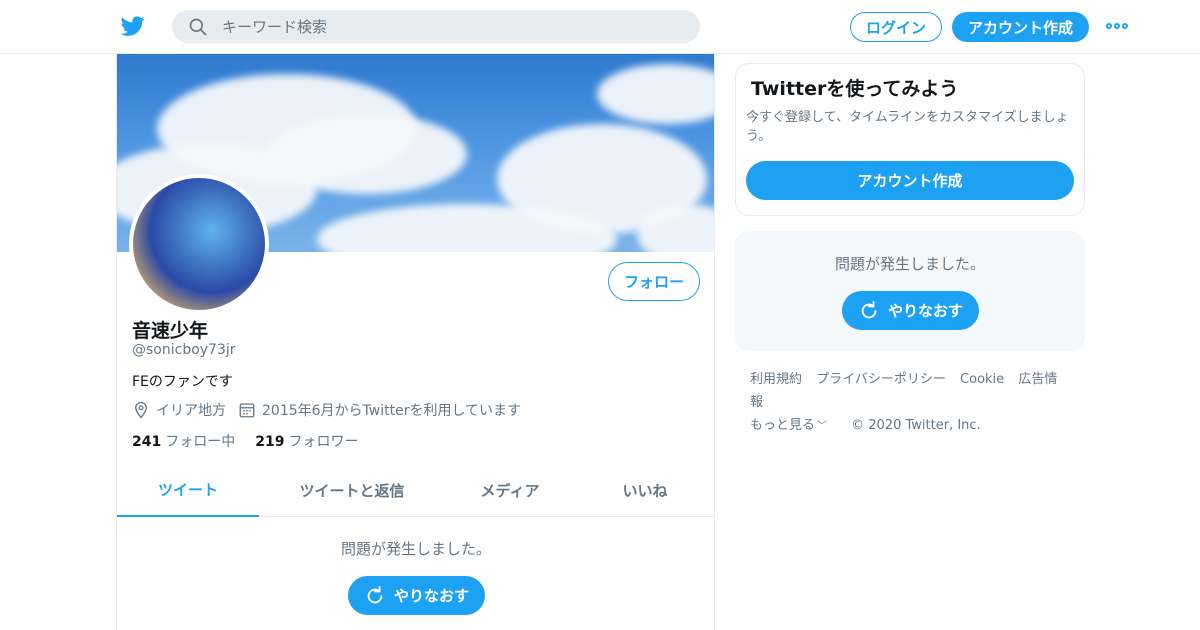  What do you see at coordinates (1118, 26) in the screenshot?
I see `more-options-icon` at bounding box center [1118, 26].